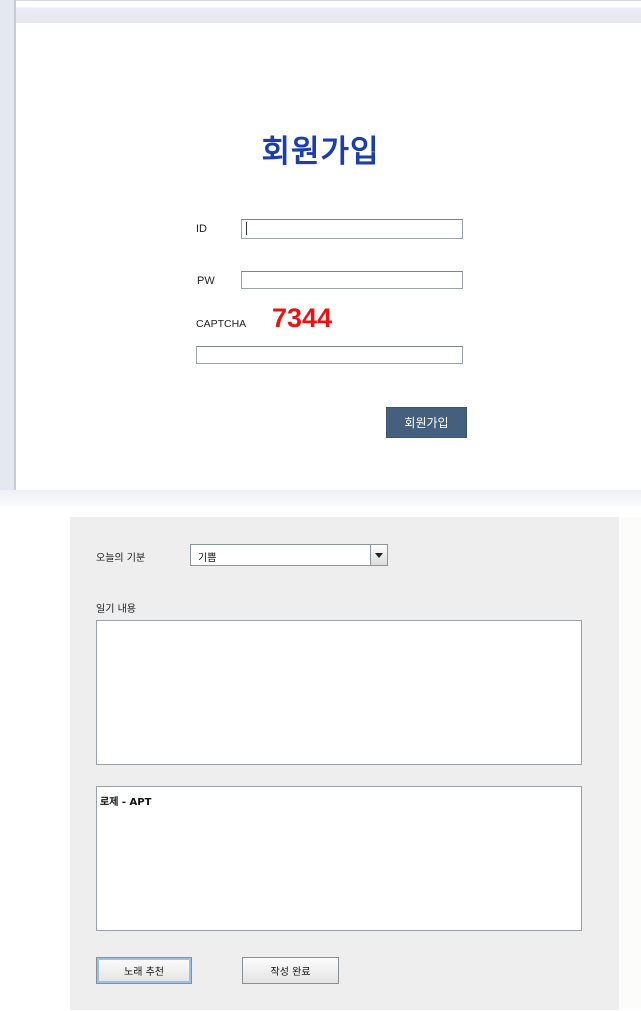 Image resolution: width=641 pixels, height=1011 pixels. Describe the element at coordinates (329, 355) in the screenshot. I see `captcha-field` at that location.